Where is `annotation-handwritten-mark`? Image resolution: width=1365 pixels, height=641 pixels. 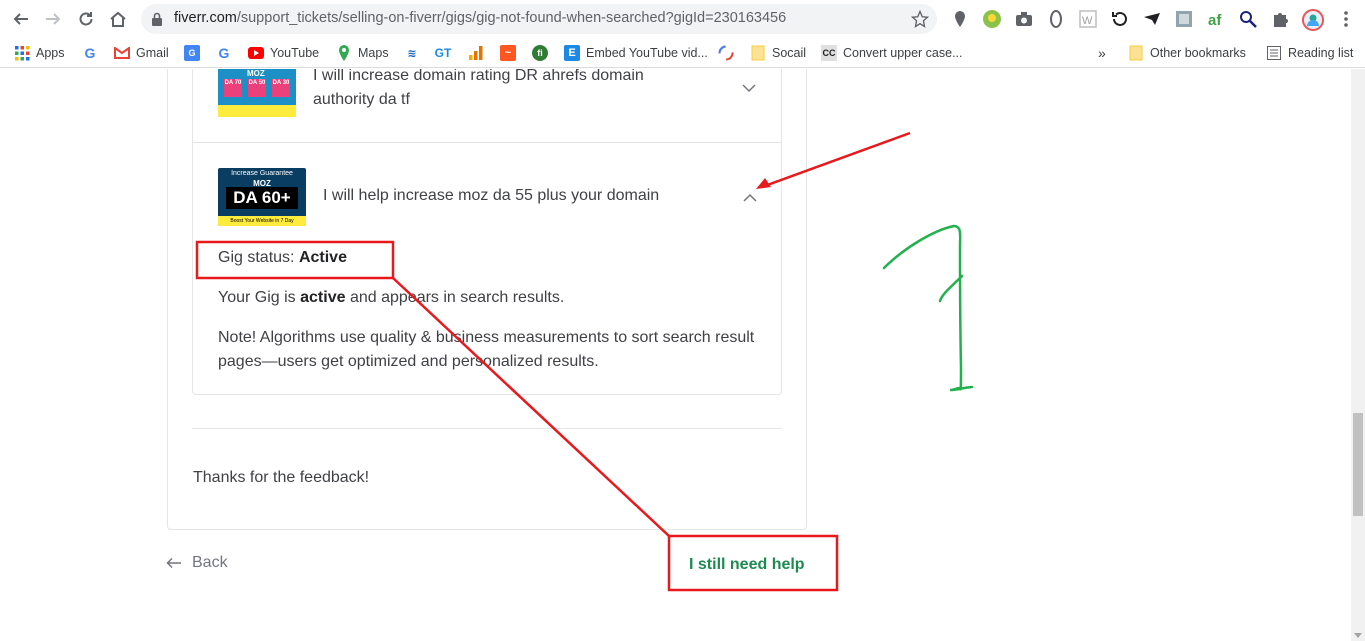
annotation-handwritten-mark is located at coordinates (928, 308).